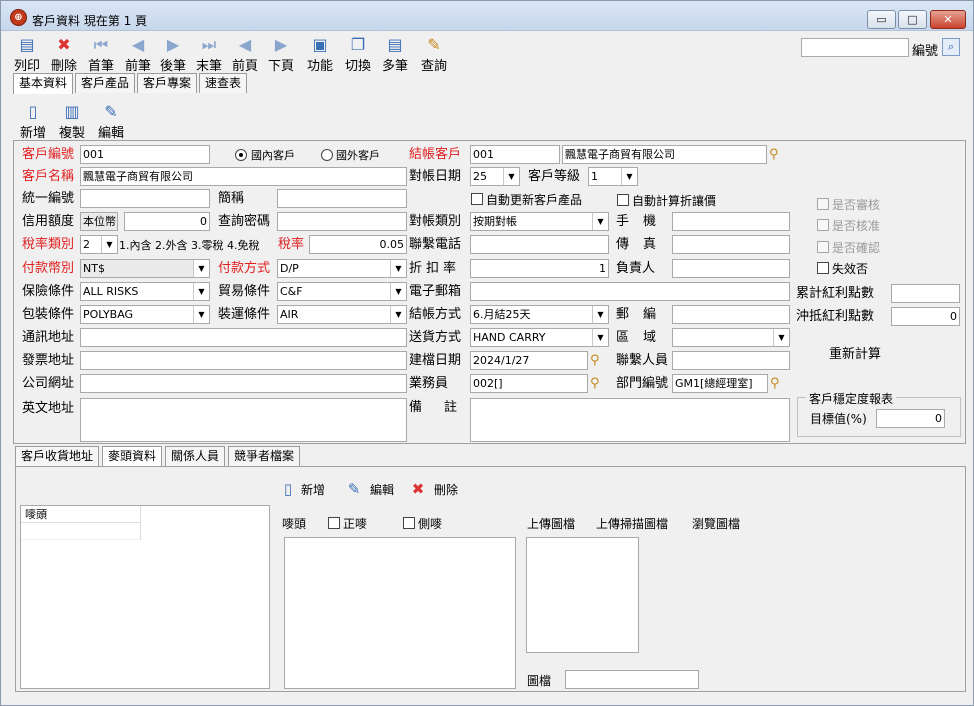 Image resolution: width=974 pixels, height=706 pixels. Describe the element at coordinates (358, 244) in the screenshot. I see `tax-rate-input: 0.05` at that location.